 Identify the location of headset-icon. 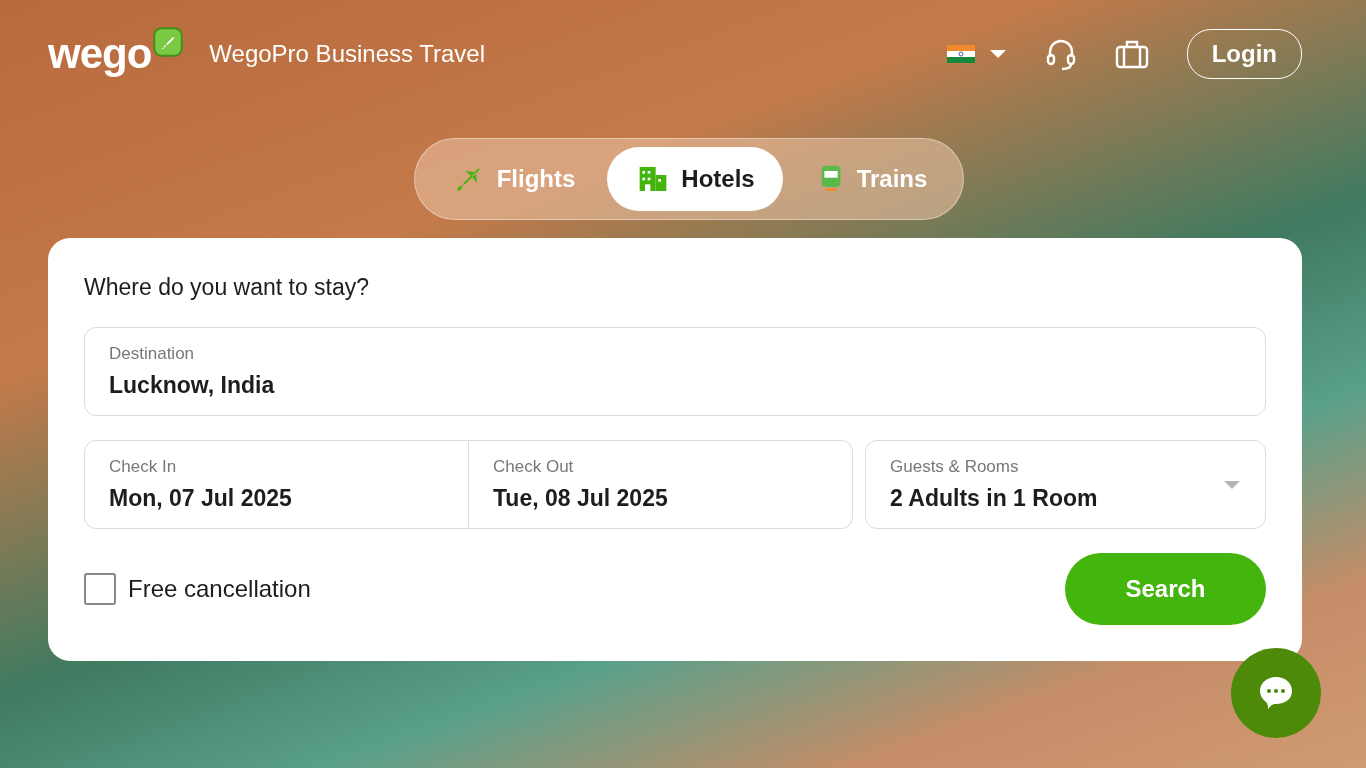
(1060, 54).